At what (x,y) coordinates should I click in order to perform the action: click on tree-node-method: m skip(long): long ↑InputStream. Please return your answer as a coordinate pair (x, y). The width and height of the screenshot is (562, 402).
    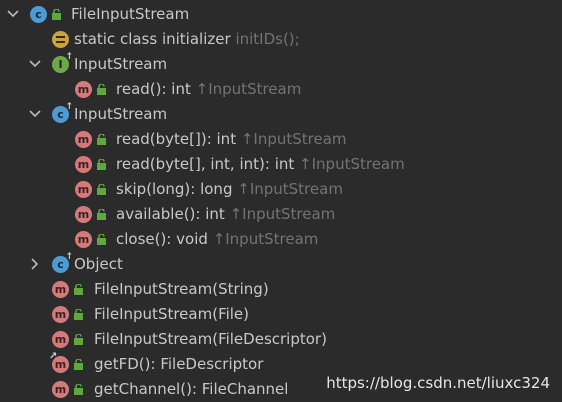
    Looking at the image, I should click on (281, 189).